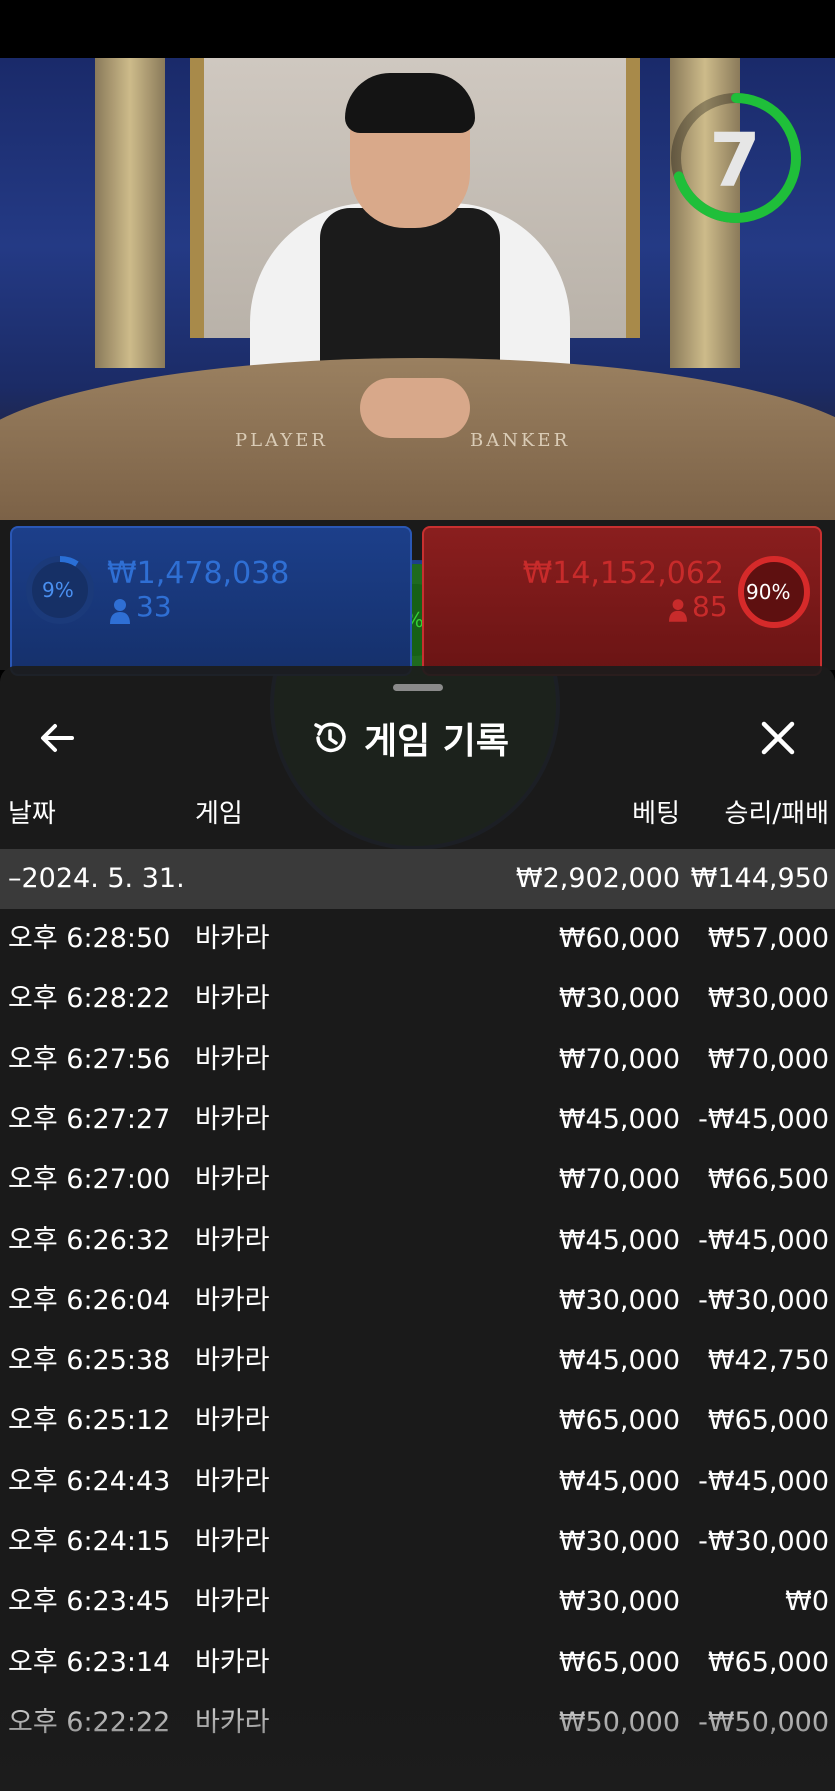 This screenshot has width=835, height=1791. Describe the element at coordinates (417, 939) in the screenshot. I see `history-row: 오후 6:28:50 바카라 ₩60,000 ₩57,000` at that location.